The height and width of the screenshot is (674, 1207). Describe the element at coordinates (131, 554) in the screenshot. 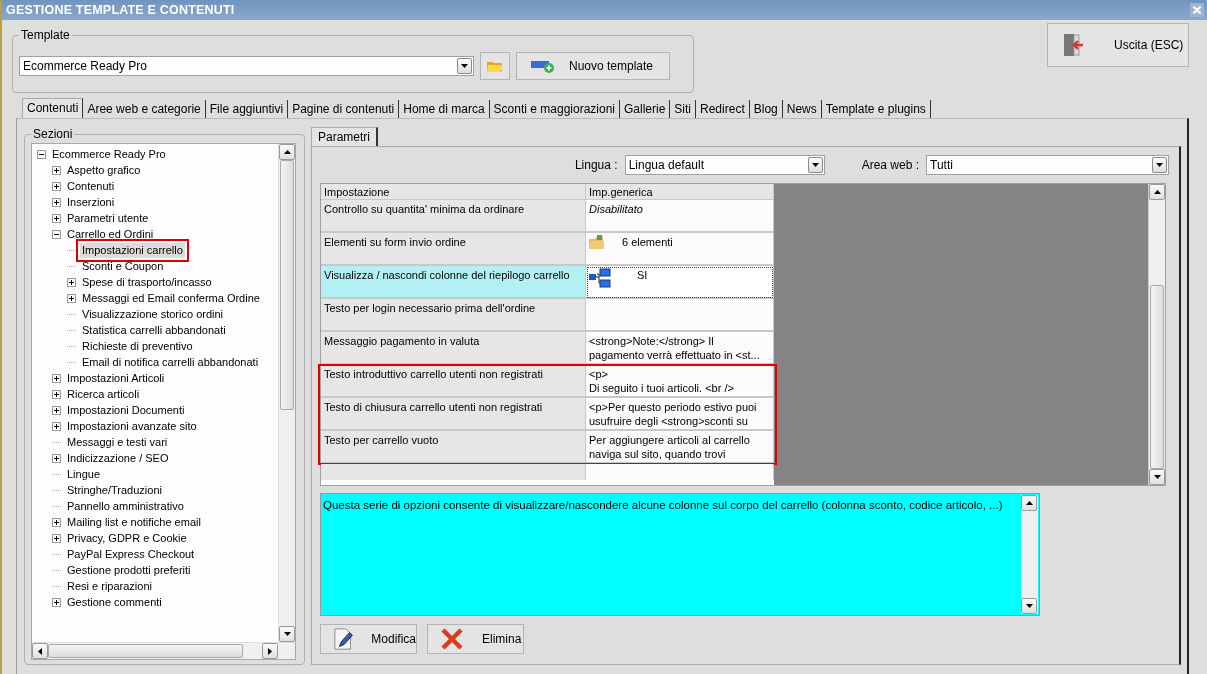

I see `tree-item: PayPal Express Checkout` at that location.